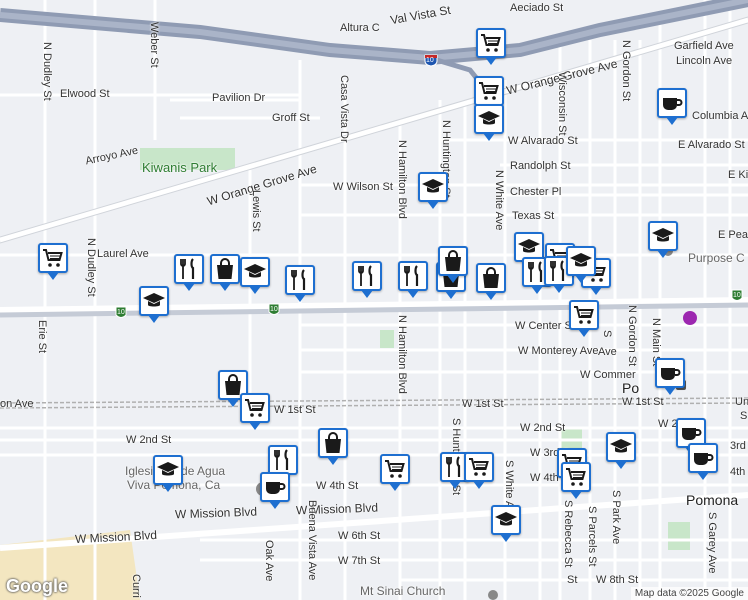  Describe the element at coordinates (617, 580) in the screenshot. I see `street-label: W 8th St` at that location.